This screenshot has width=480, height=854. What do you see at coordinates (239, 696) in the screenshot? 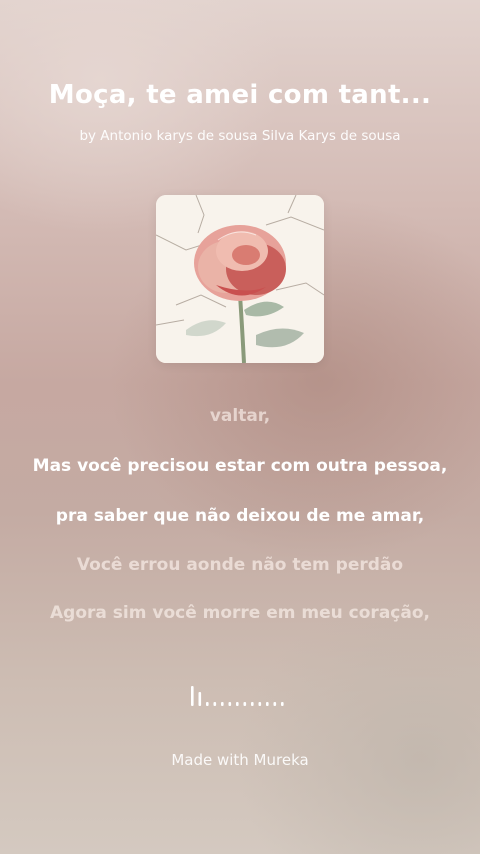
I see `audio-progress-bars-icon` at bounding box center [239, 696].